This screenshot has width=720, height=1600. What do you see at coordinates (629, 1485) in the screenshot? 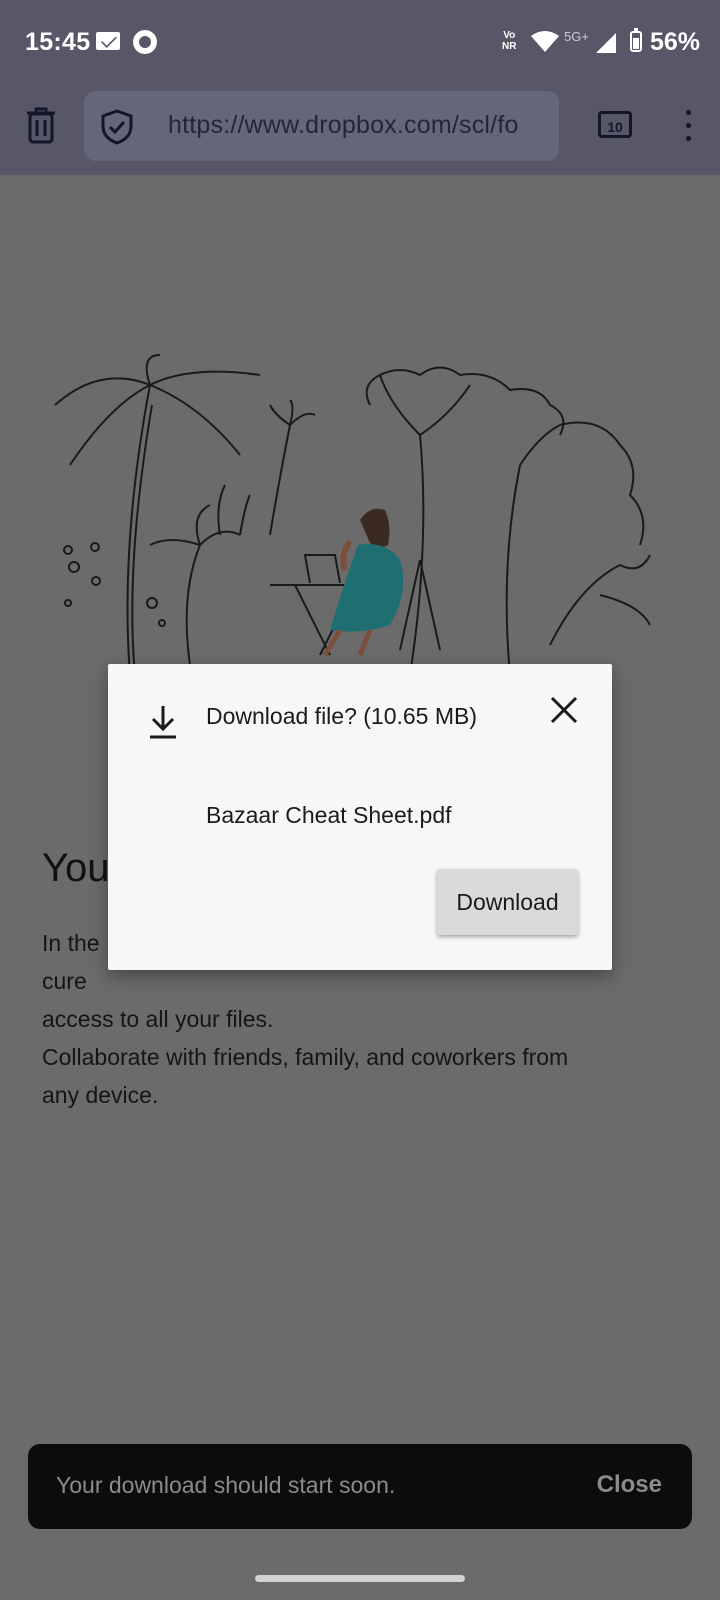
I see `snackbar-close-button: Close` at bounding box center [629, 1485].